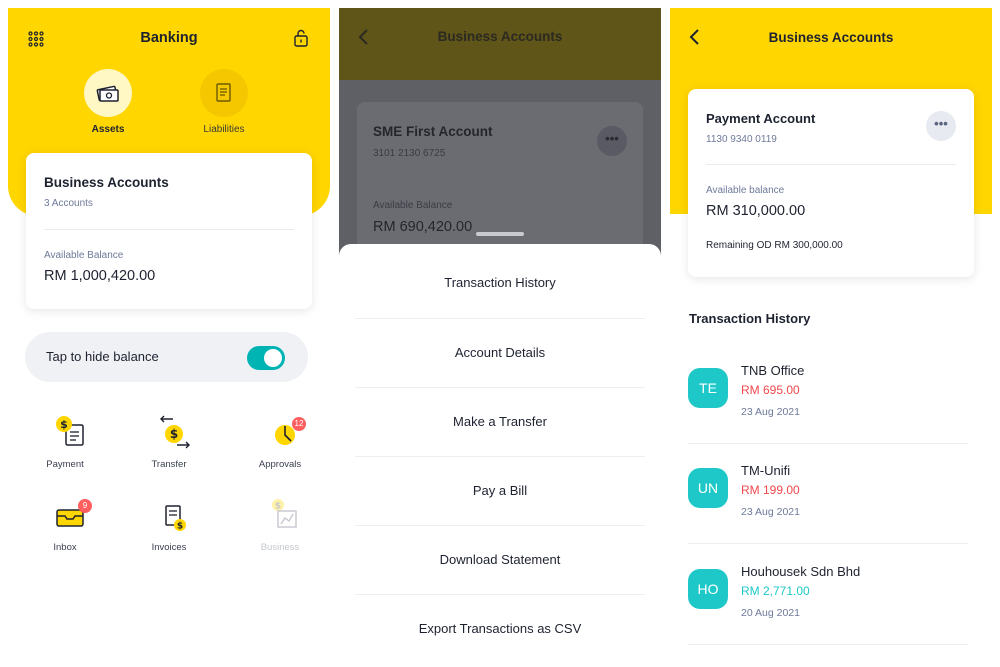 The height and width of the screenshot is (667, 1000). Describe the element at coordinates (500, 234) in the screenshot. I see `sheet-drag-handle` at that location.